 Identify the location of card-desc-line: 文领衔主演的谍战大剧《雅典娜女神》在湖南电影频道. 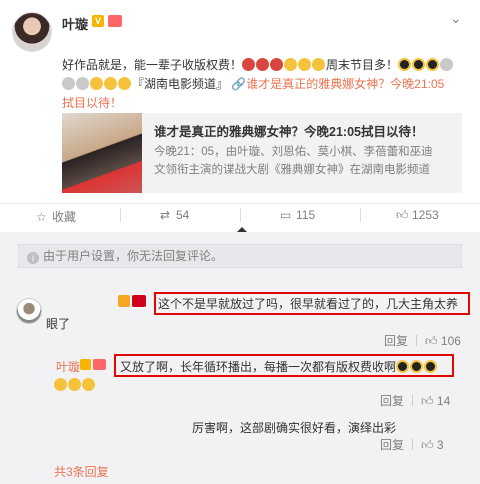
(292, 170).